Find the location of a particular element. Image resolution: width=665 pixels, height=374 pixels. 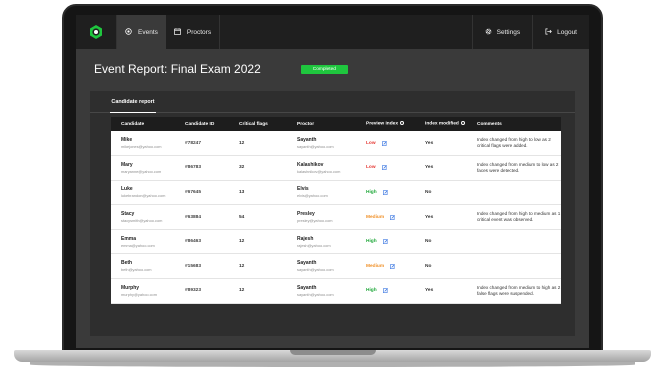

candidate-id: #78247 is located at coordinates (193, 143).